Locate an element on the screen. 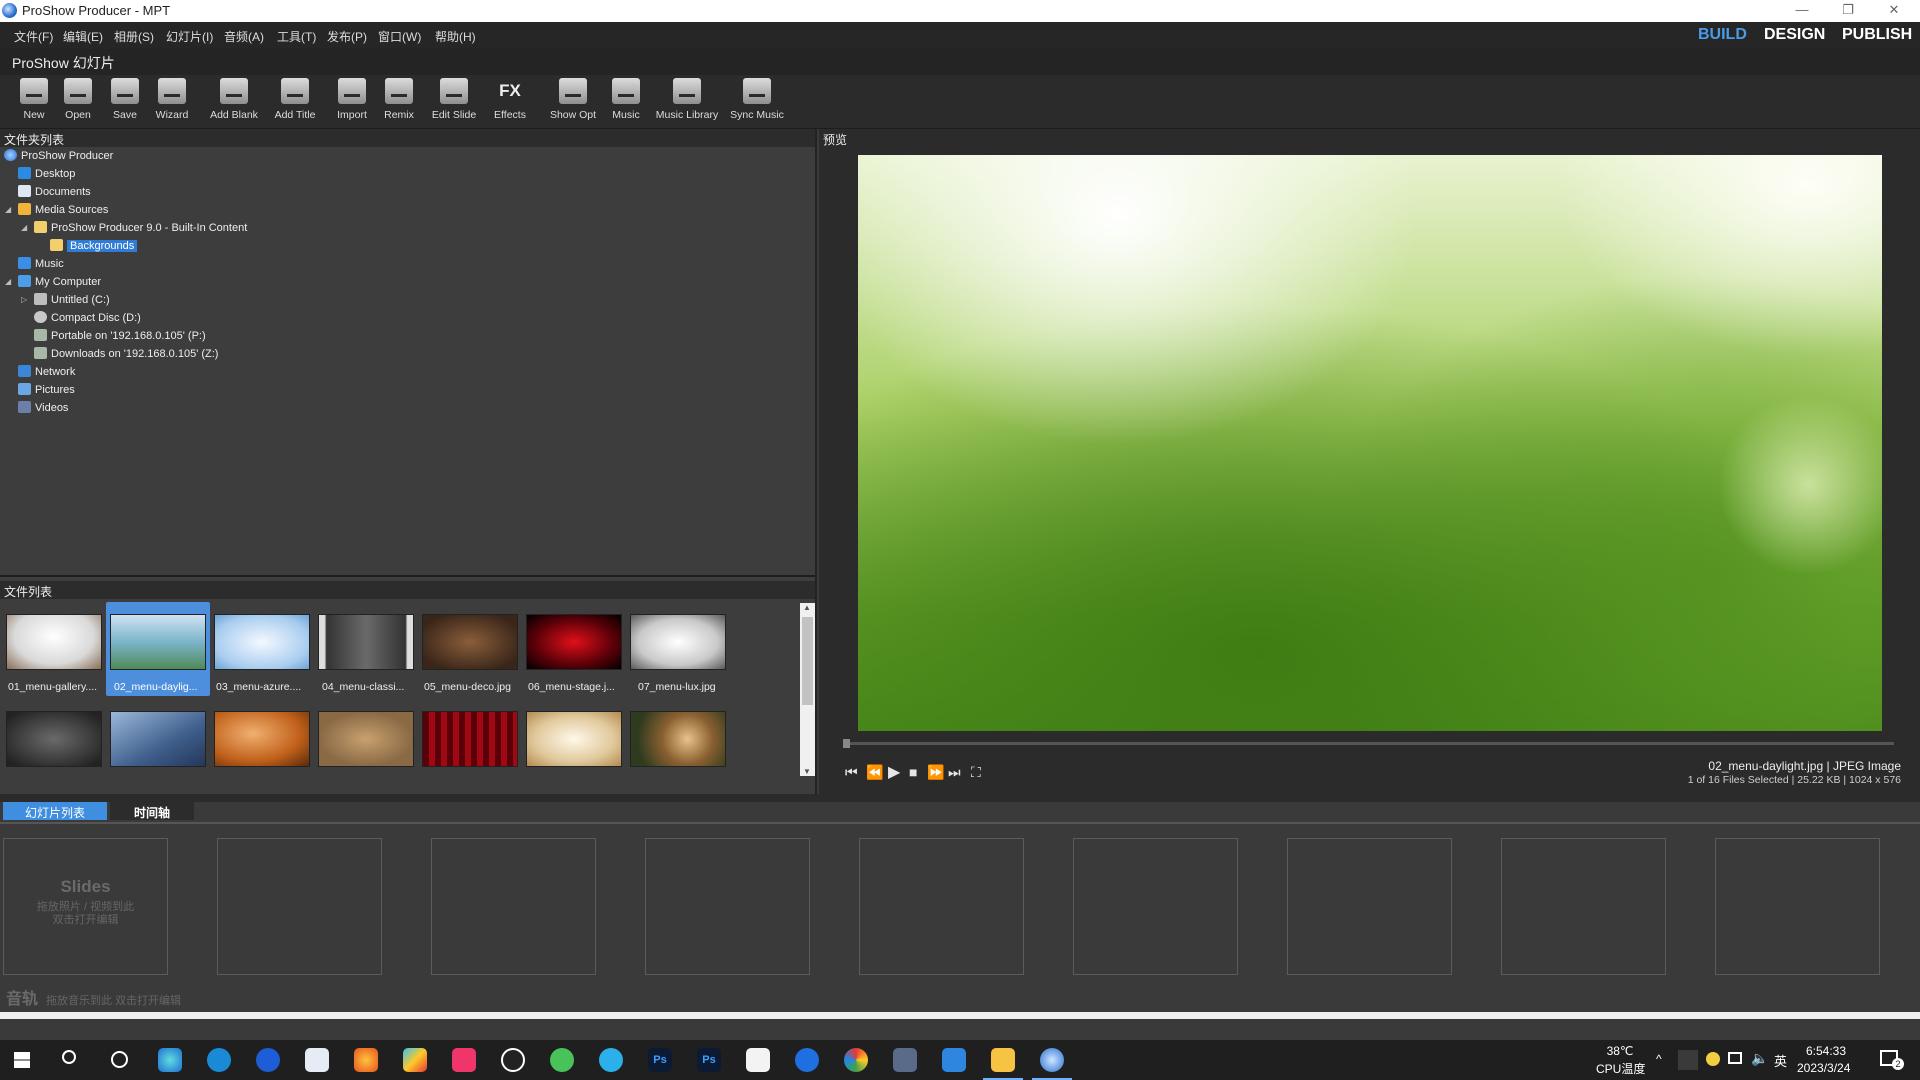  effects-button: FX Effects is located at coordinates (510, 102).